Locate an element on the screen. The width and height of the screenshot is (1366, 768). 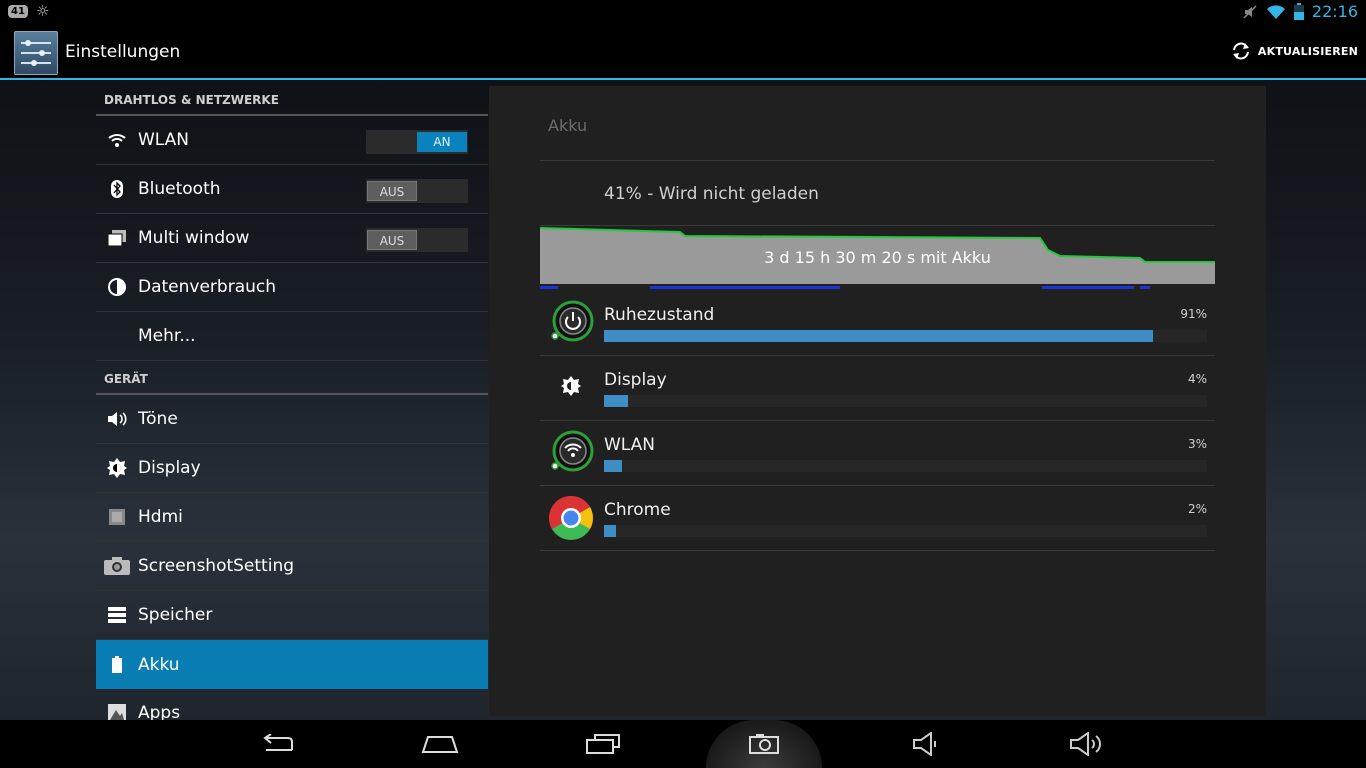
multi-window-icon is located at coordinates (117, 238).